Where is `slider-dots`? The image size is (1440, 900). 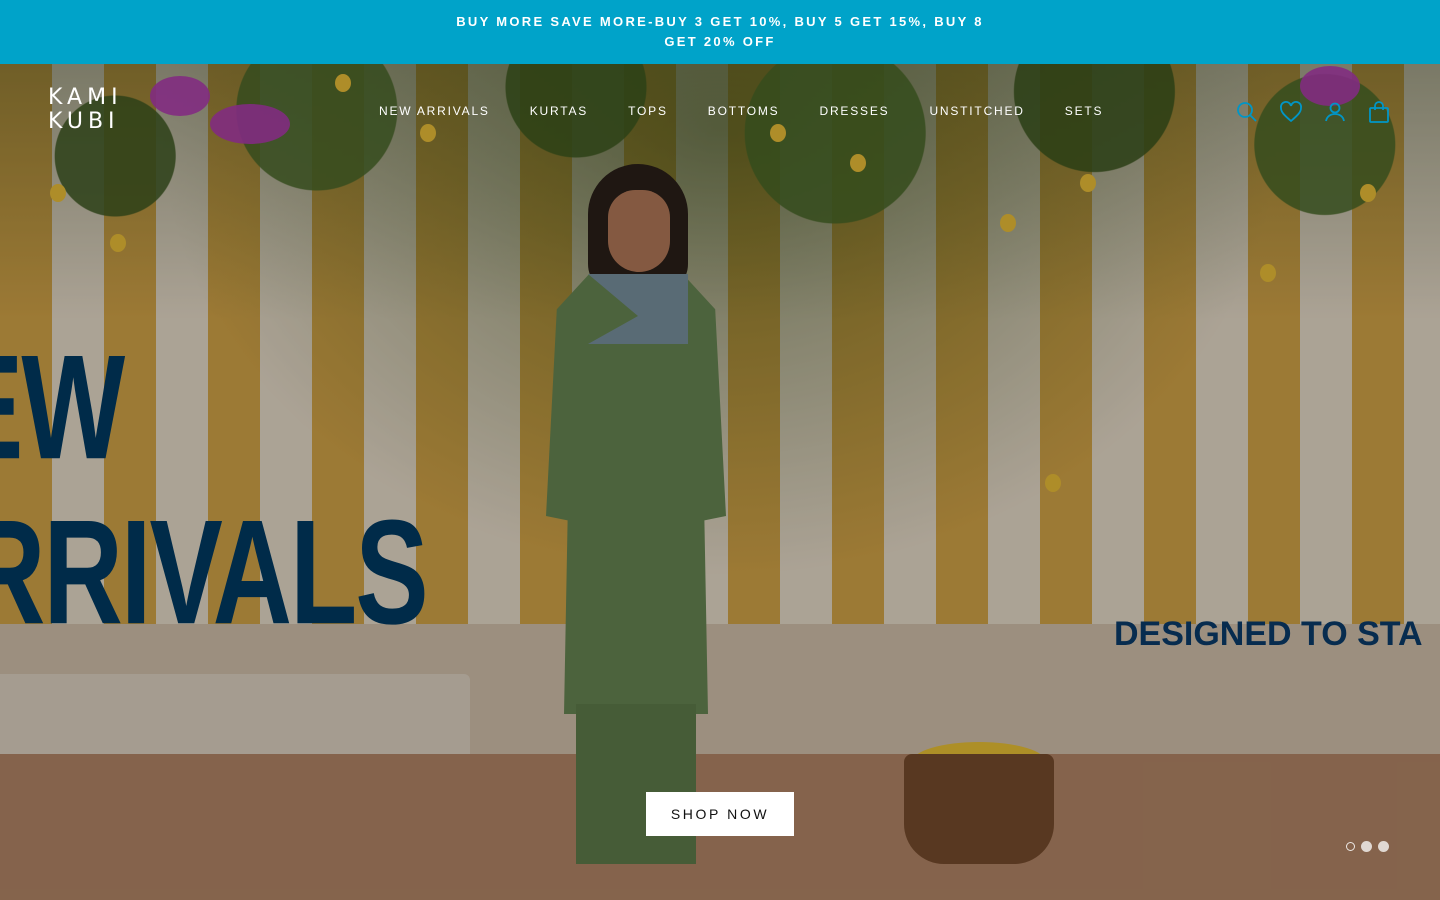
slider-dots is located at coordinates (1370, 846).